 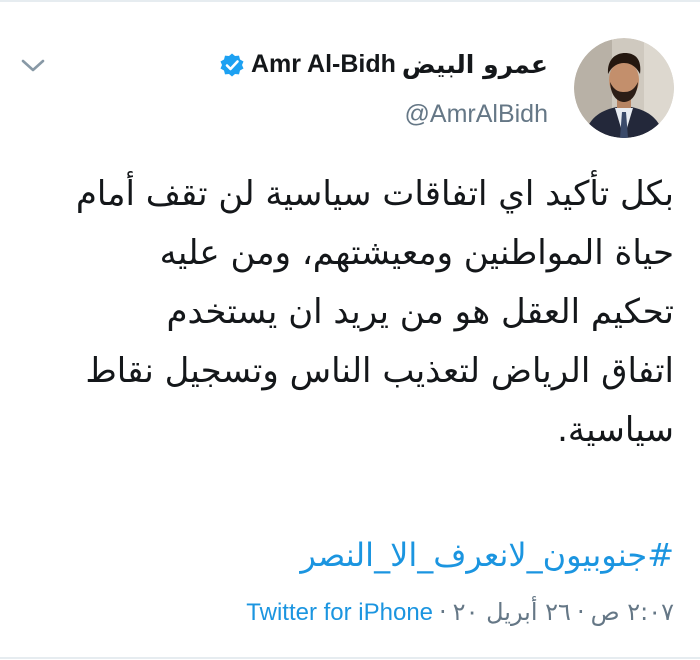 What do you see at coordinates (416, 253) in the screenshot?
I see `tweet-text-line: حياة المواطنين ومعيشتهم، ومن عليه` at bounding box center [416, 253].